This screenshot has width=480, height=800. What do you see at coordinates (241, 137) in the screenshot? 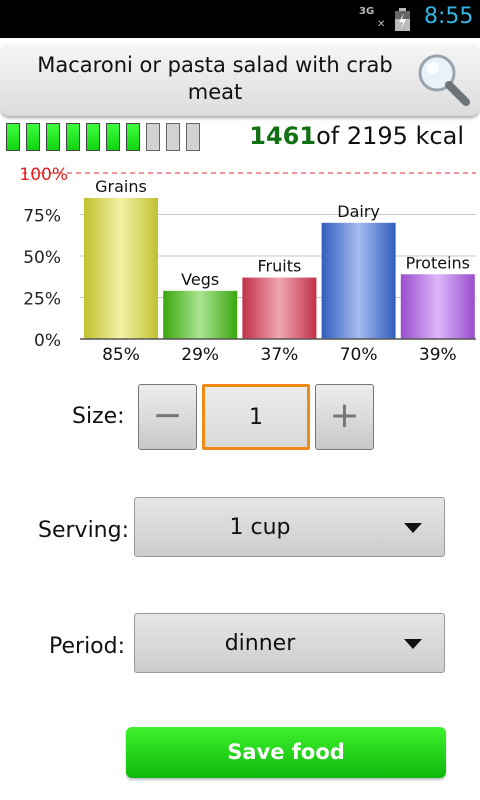
I see `calorie-progress: 1461of 2195 kcal` at bounding box center [241, 137].